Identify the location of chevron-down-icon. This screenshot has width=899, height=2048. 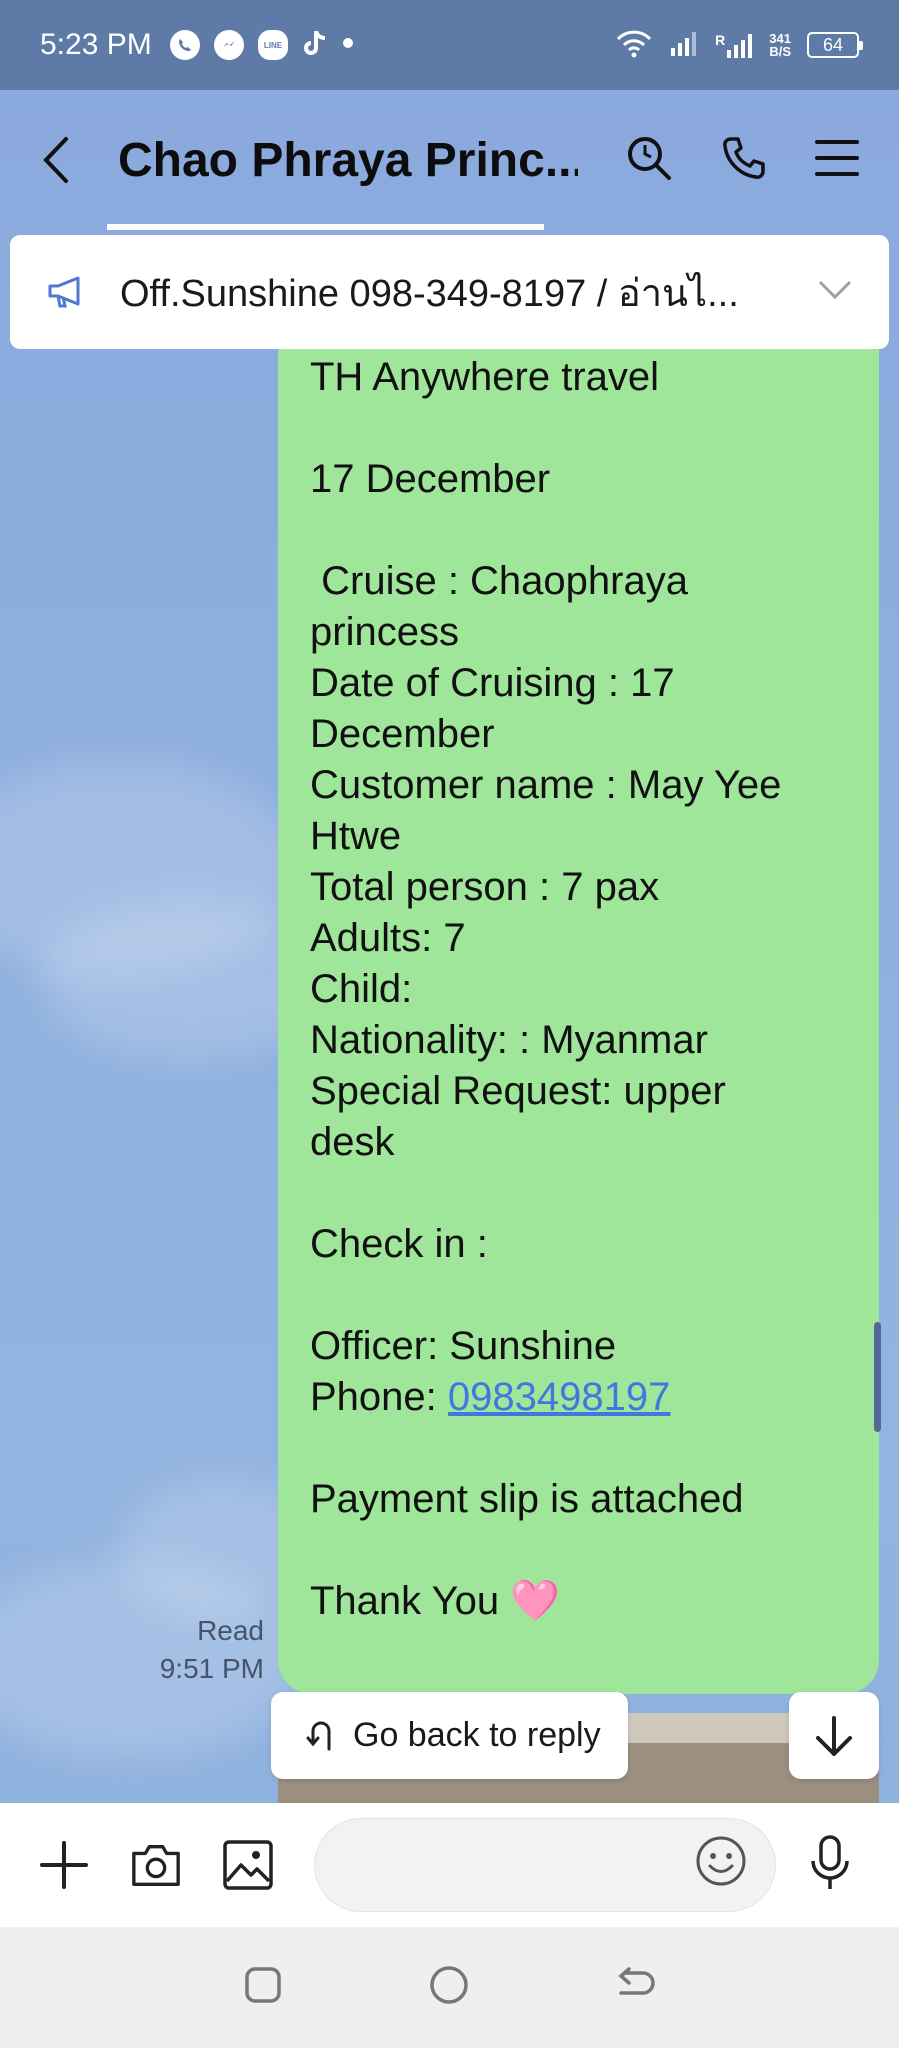
(835, 289).